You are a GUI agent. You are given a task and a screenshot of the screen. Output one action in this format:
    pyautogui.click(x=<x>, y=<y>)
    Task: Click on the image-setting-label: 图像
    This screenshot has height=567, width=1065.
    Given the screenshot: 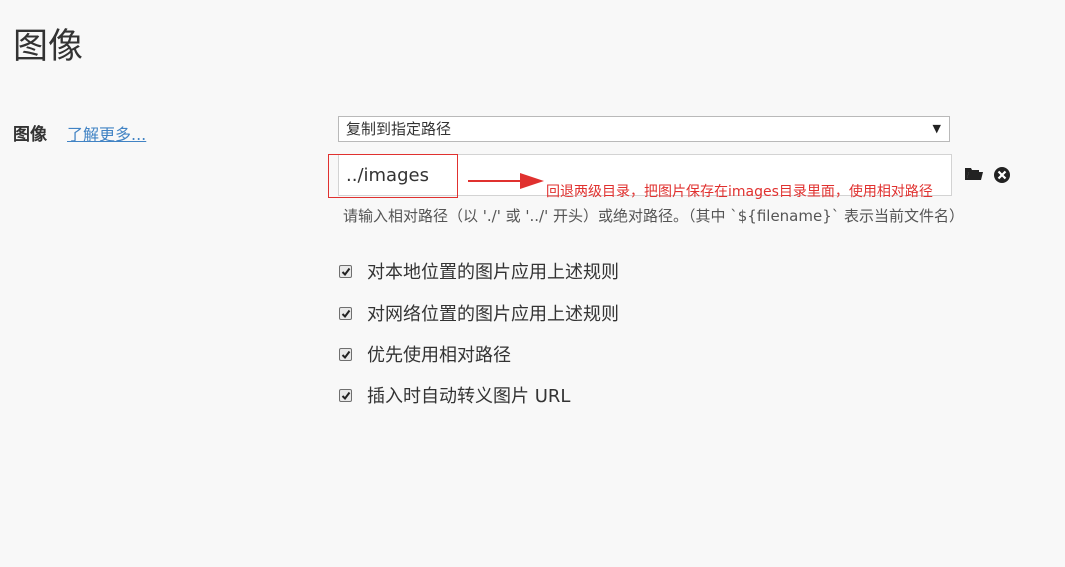 What is the action you would take?
    pyautogui.click(x=30, y=135)
    